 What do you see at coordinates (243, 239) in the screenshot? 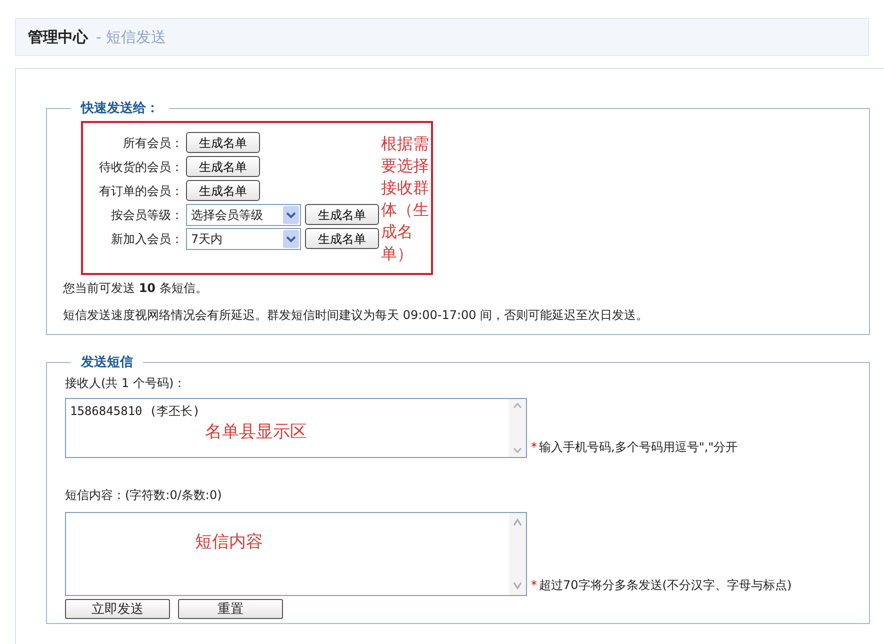
I see `dropdown-select: 7天内` at bounding box center [243, 239].